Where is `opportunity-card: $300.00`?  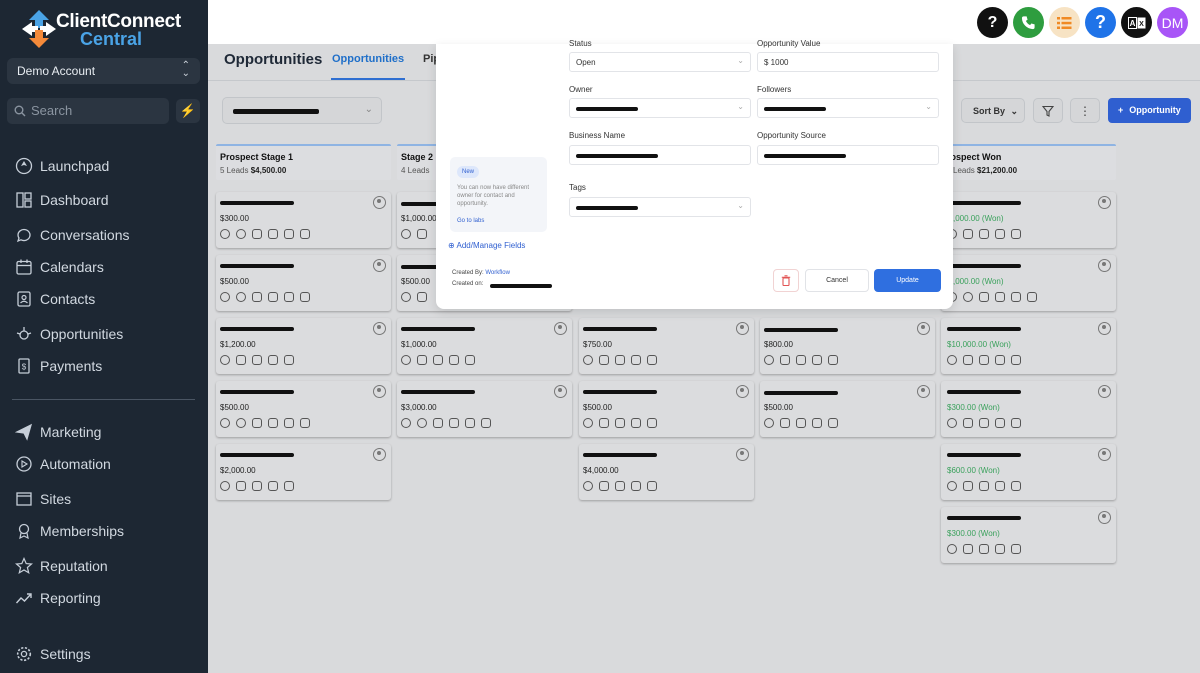 opportunity-card: $300.00 is located at coordinates (303, 220).